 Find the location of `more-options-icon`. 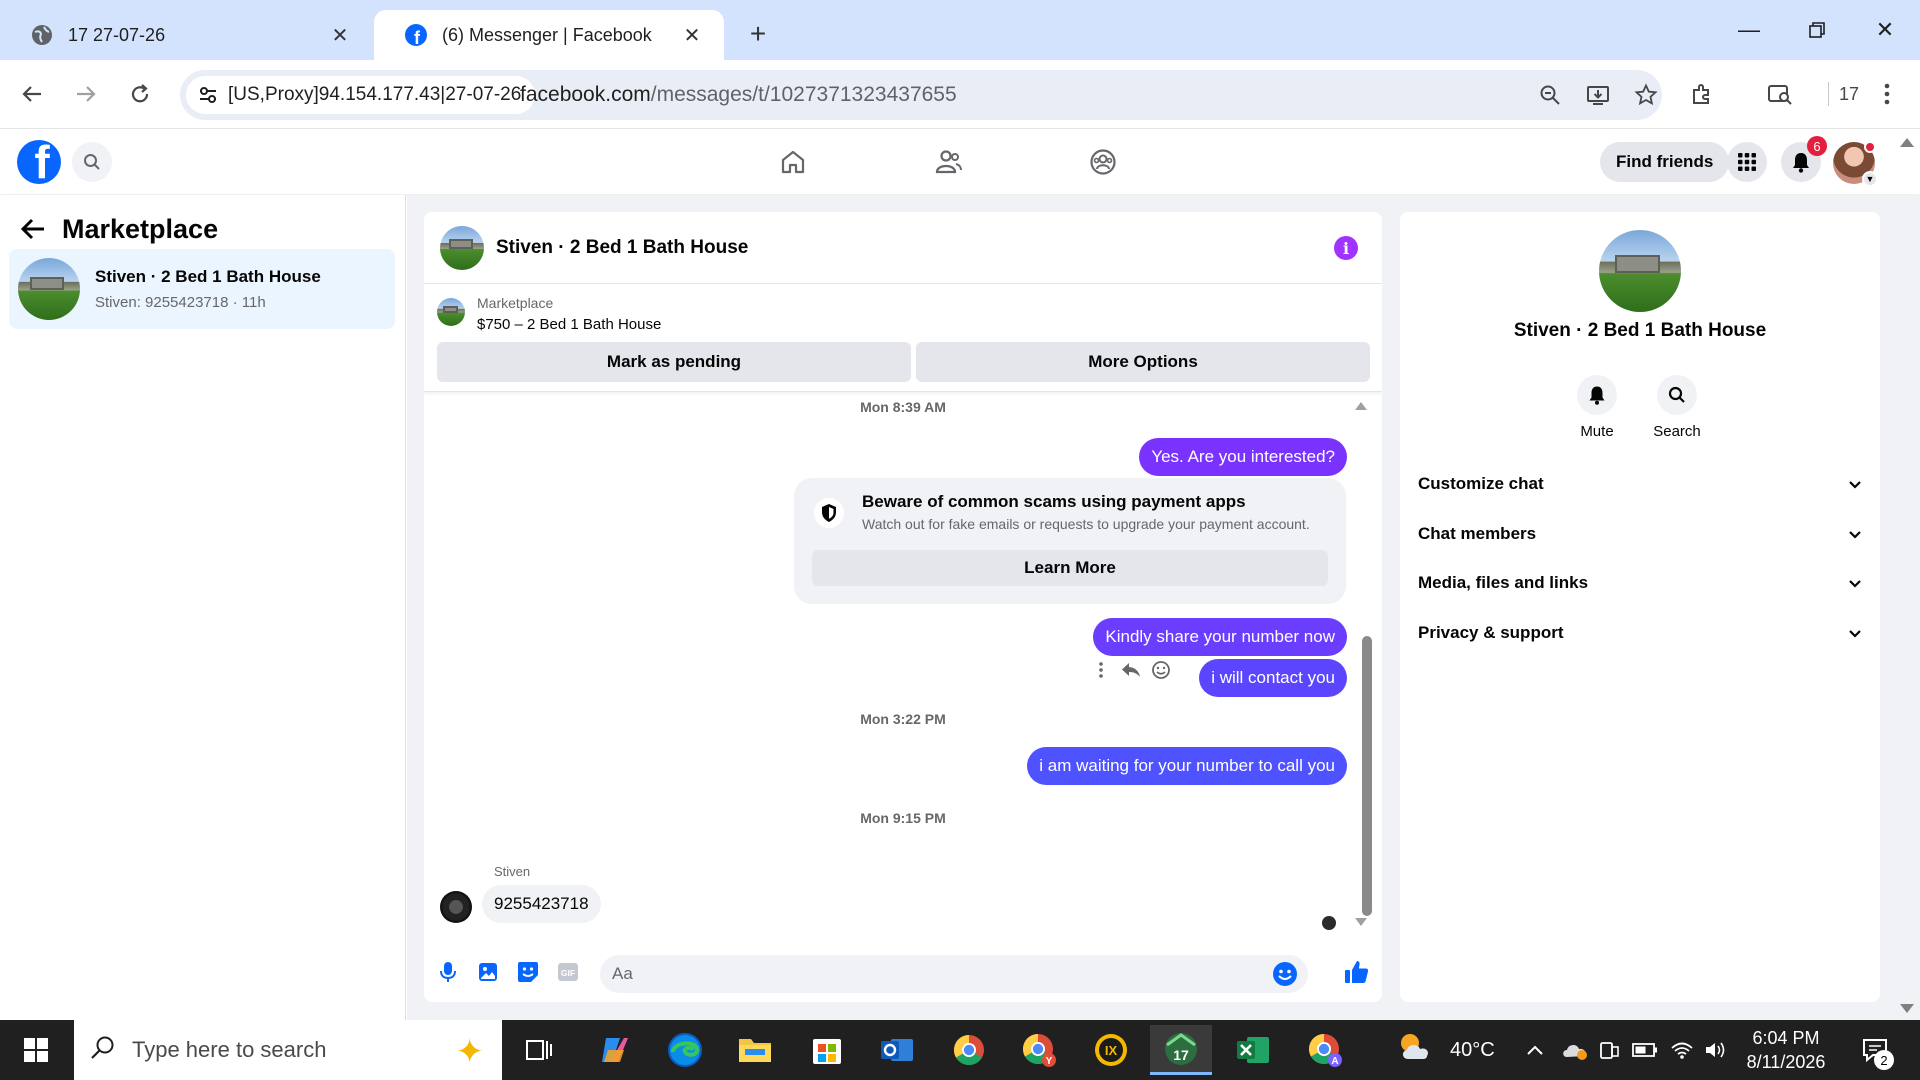

more-options-icon is located at coordinates (1101, 670).